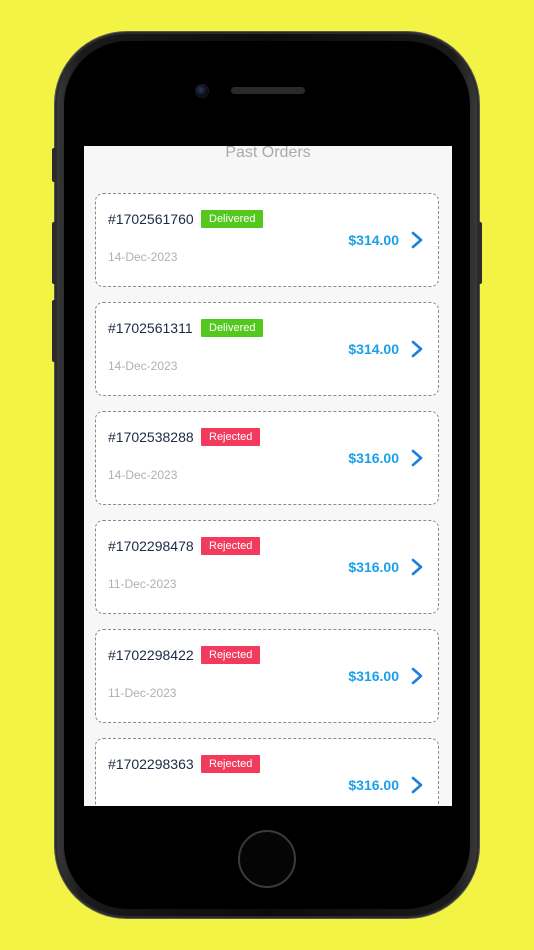 Image resolution: width=534 pixels, height=950 pixels. I want to click on order-id: #1702561311, so click(150, 328).